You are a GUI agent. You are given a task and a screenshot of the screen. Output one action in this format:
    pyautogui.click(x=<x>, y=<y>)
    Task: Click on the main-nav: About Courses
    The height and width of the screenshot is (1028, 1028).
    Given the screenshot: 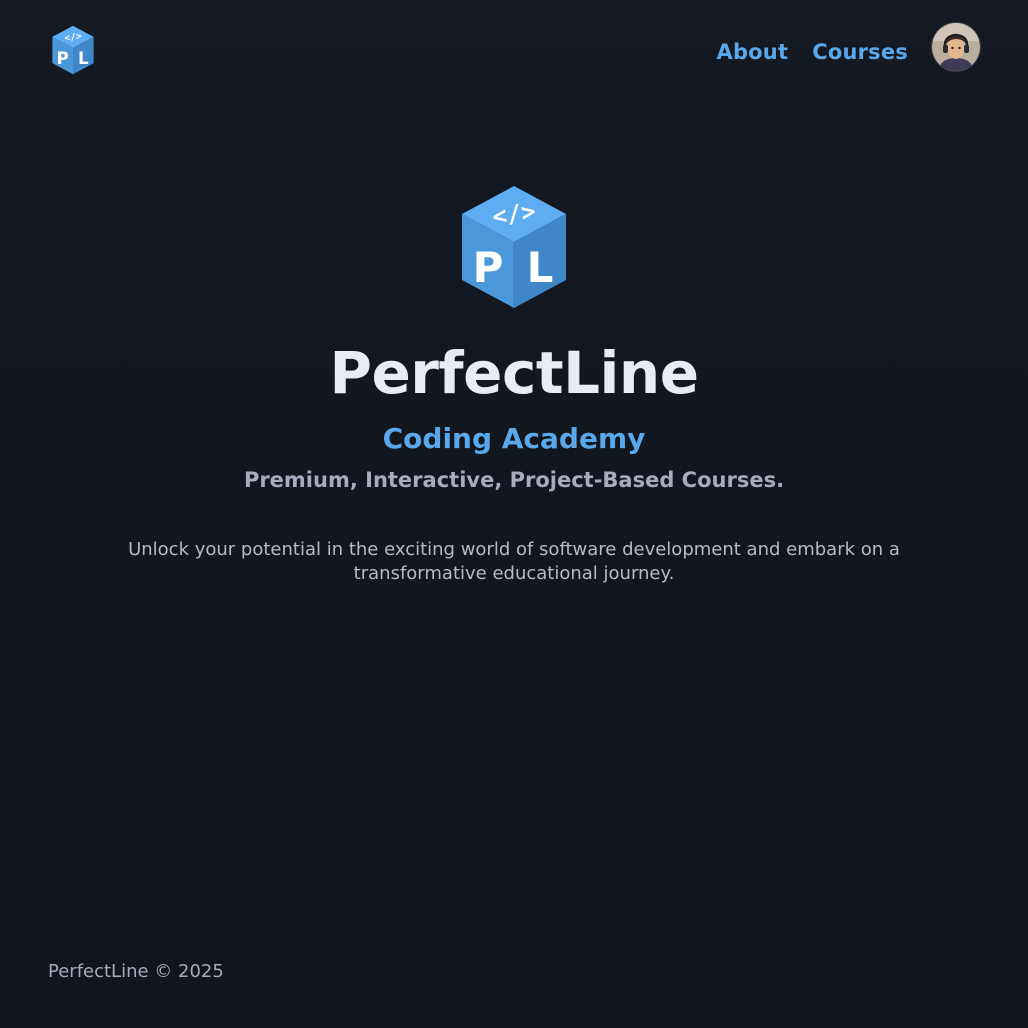 What is the action you would take?
    pyautogui.click(x=848, y=47)
    